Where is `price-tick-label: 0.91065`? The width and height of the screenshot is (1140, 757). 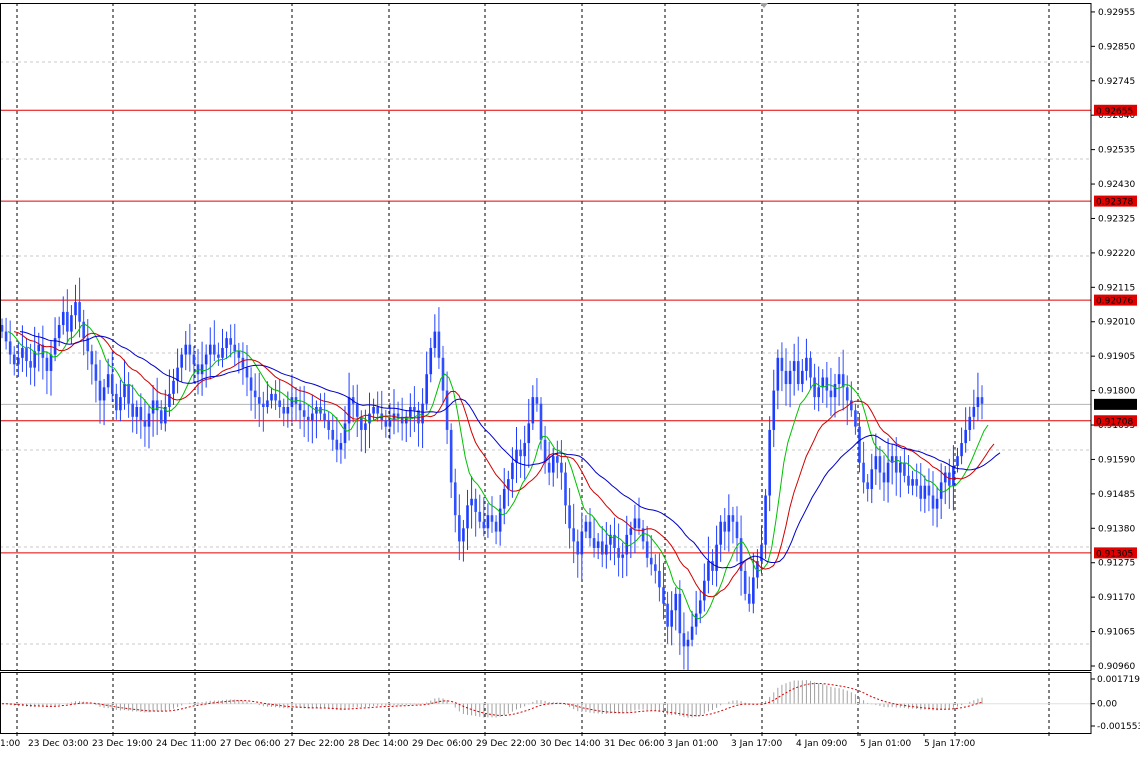
price-tick-label: 0.91065 is located at coordinates (1116, 633).